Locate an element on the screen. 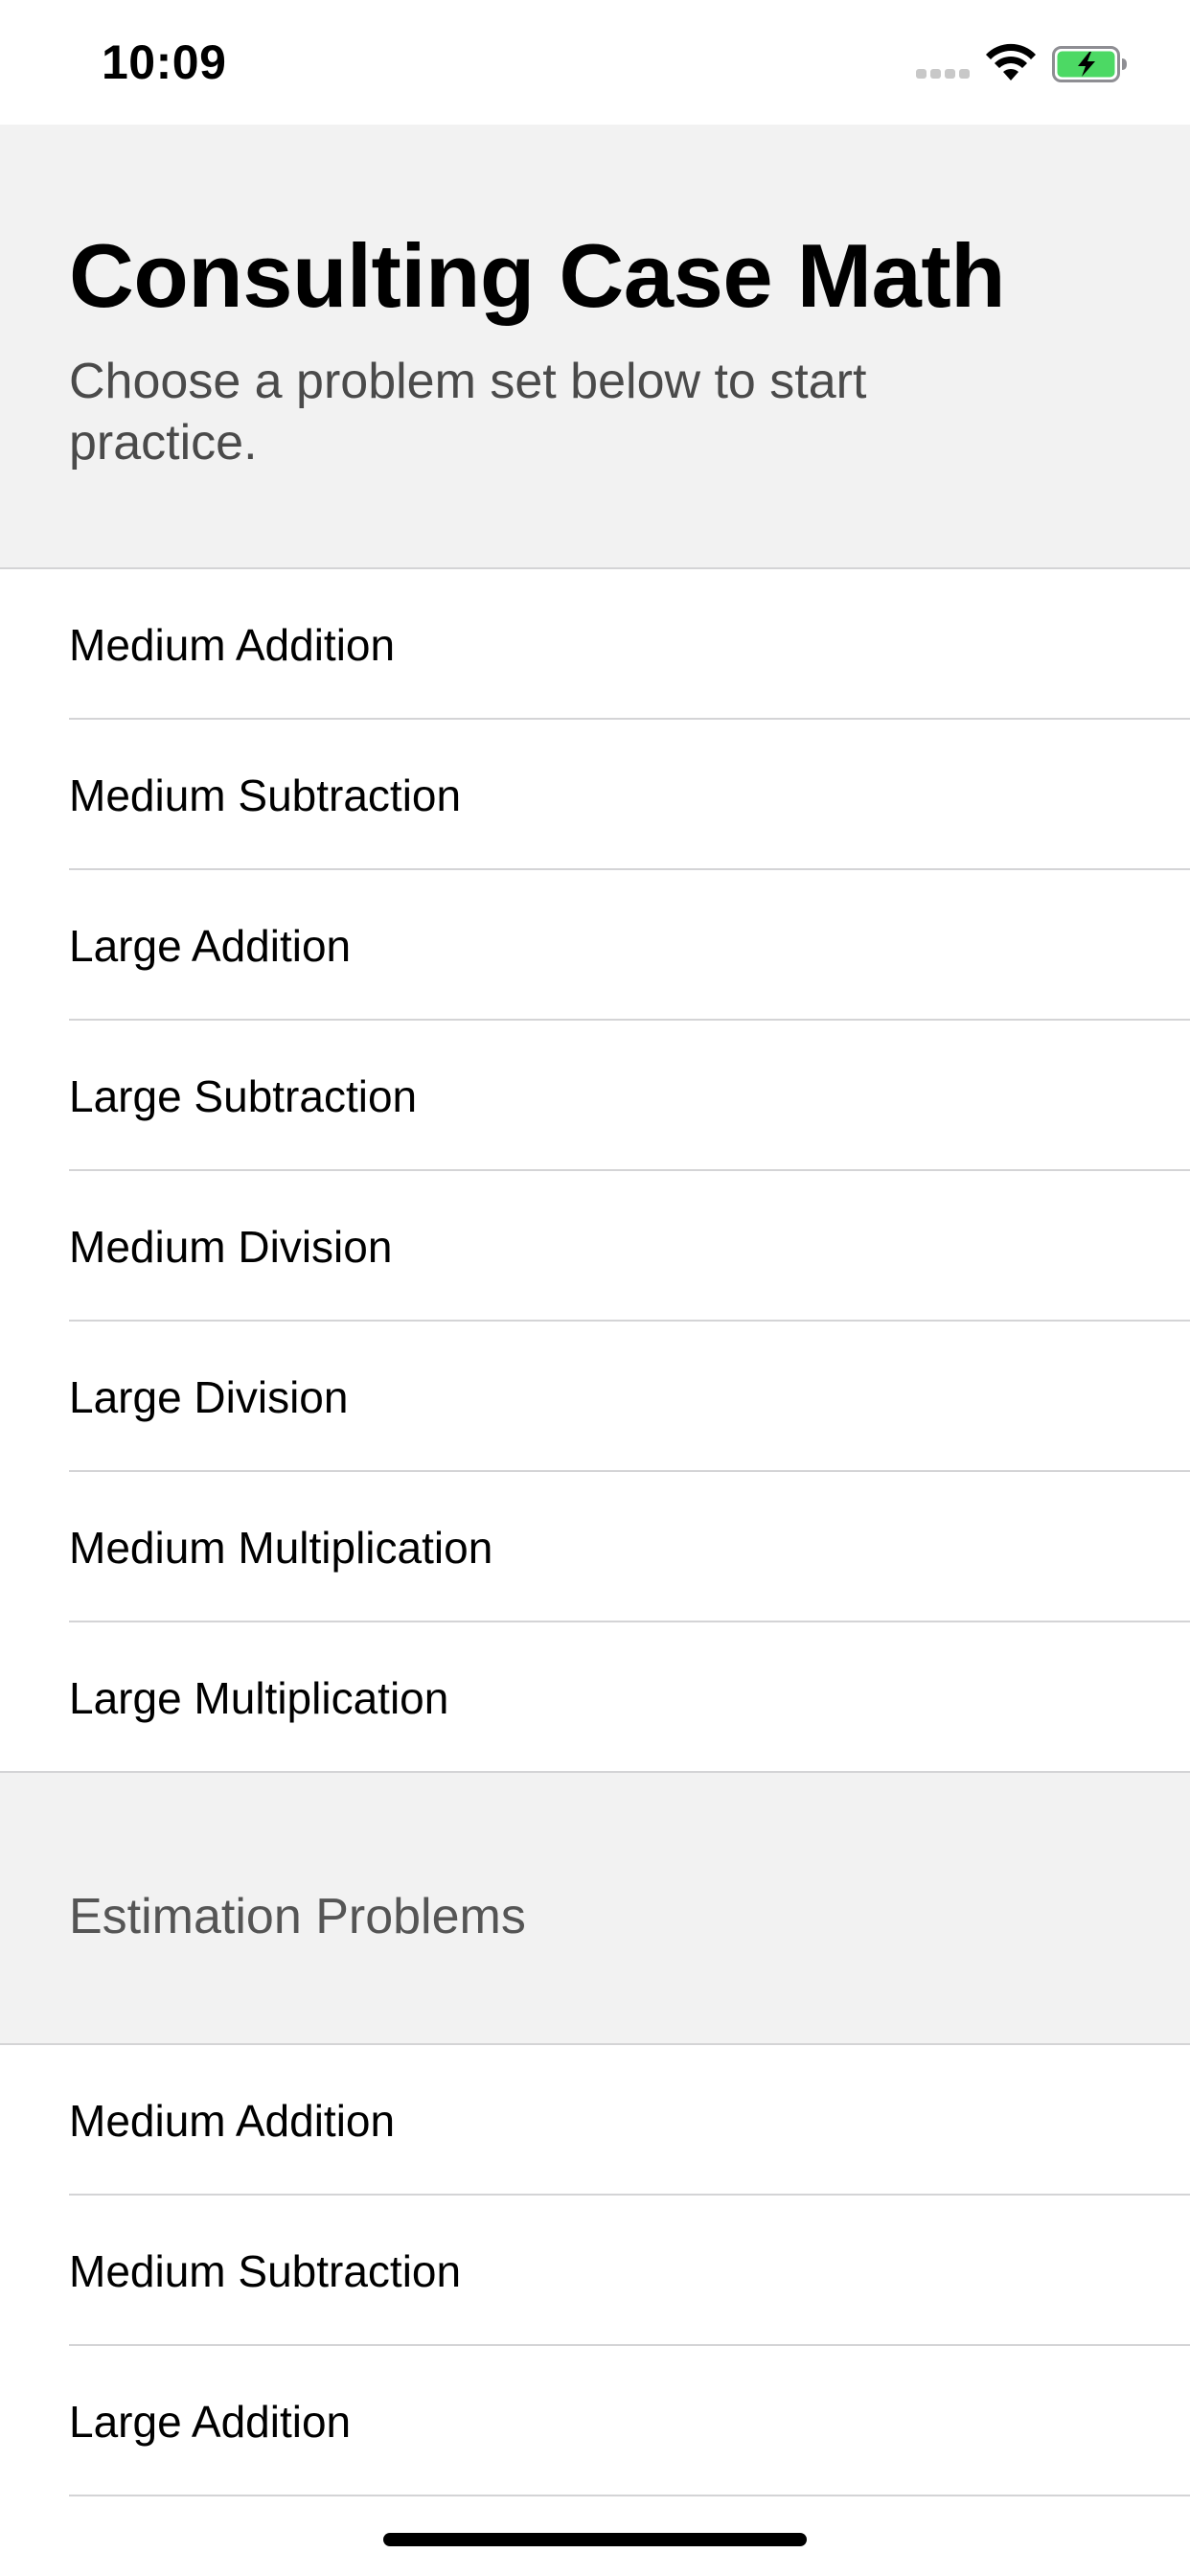 This screenshot has height=2576, width=1190. list-item-large-multiplication: Large Multiplication is located at coordinates (595, 1697).